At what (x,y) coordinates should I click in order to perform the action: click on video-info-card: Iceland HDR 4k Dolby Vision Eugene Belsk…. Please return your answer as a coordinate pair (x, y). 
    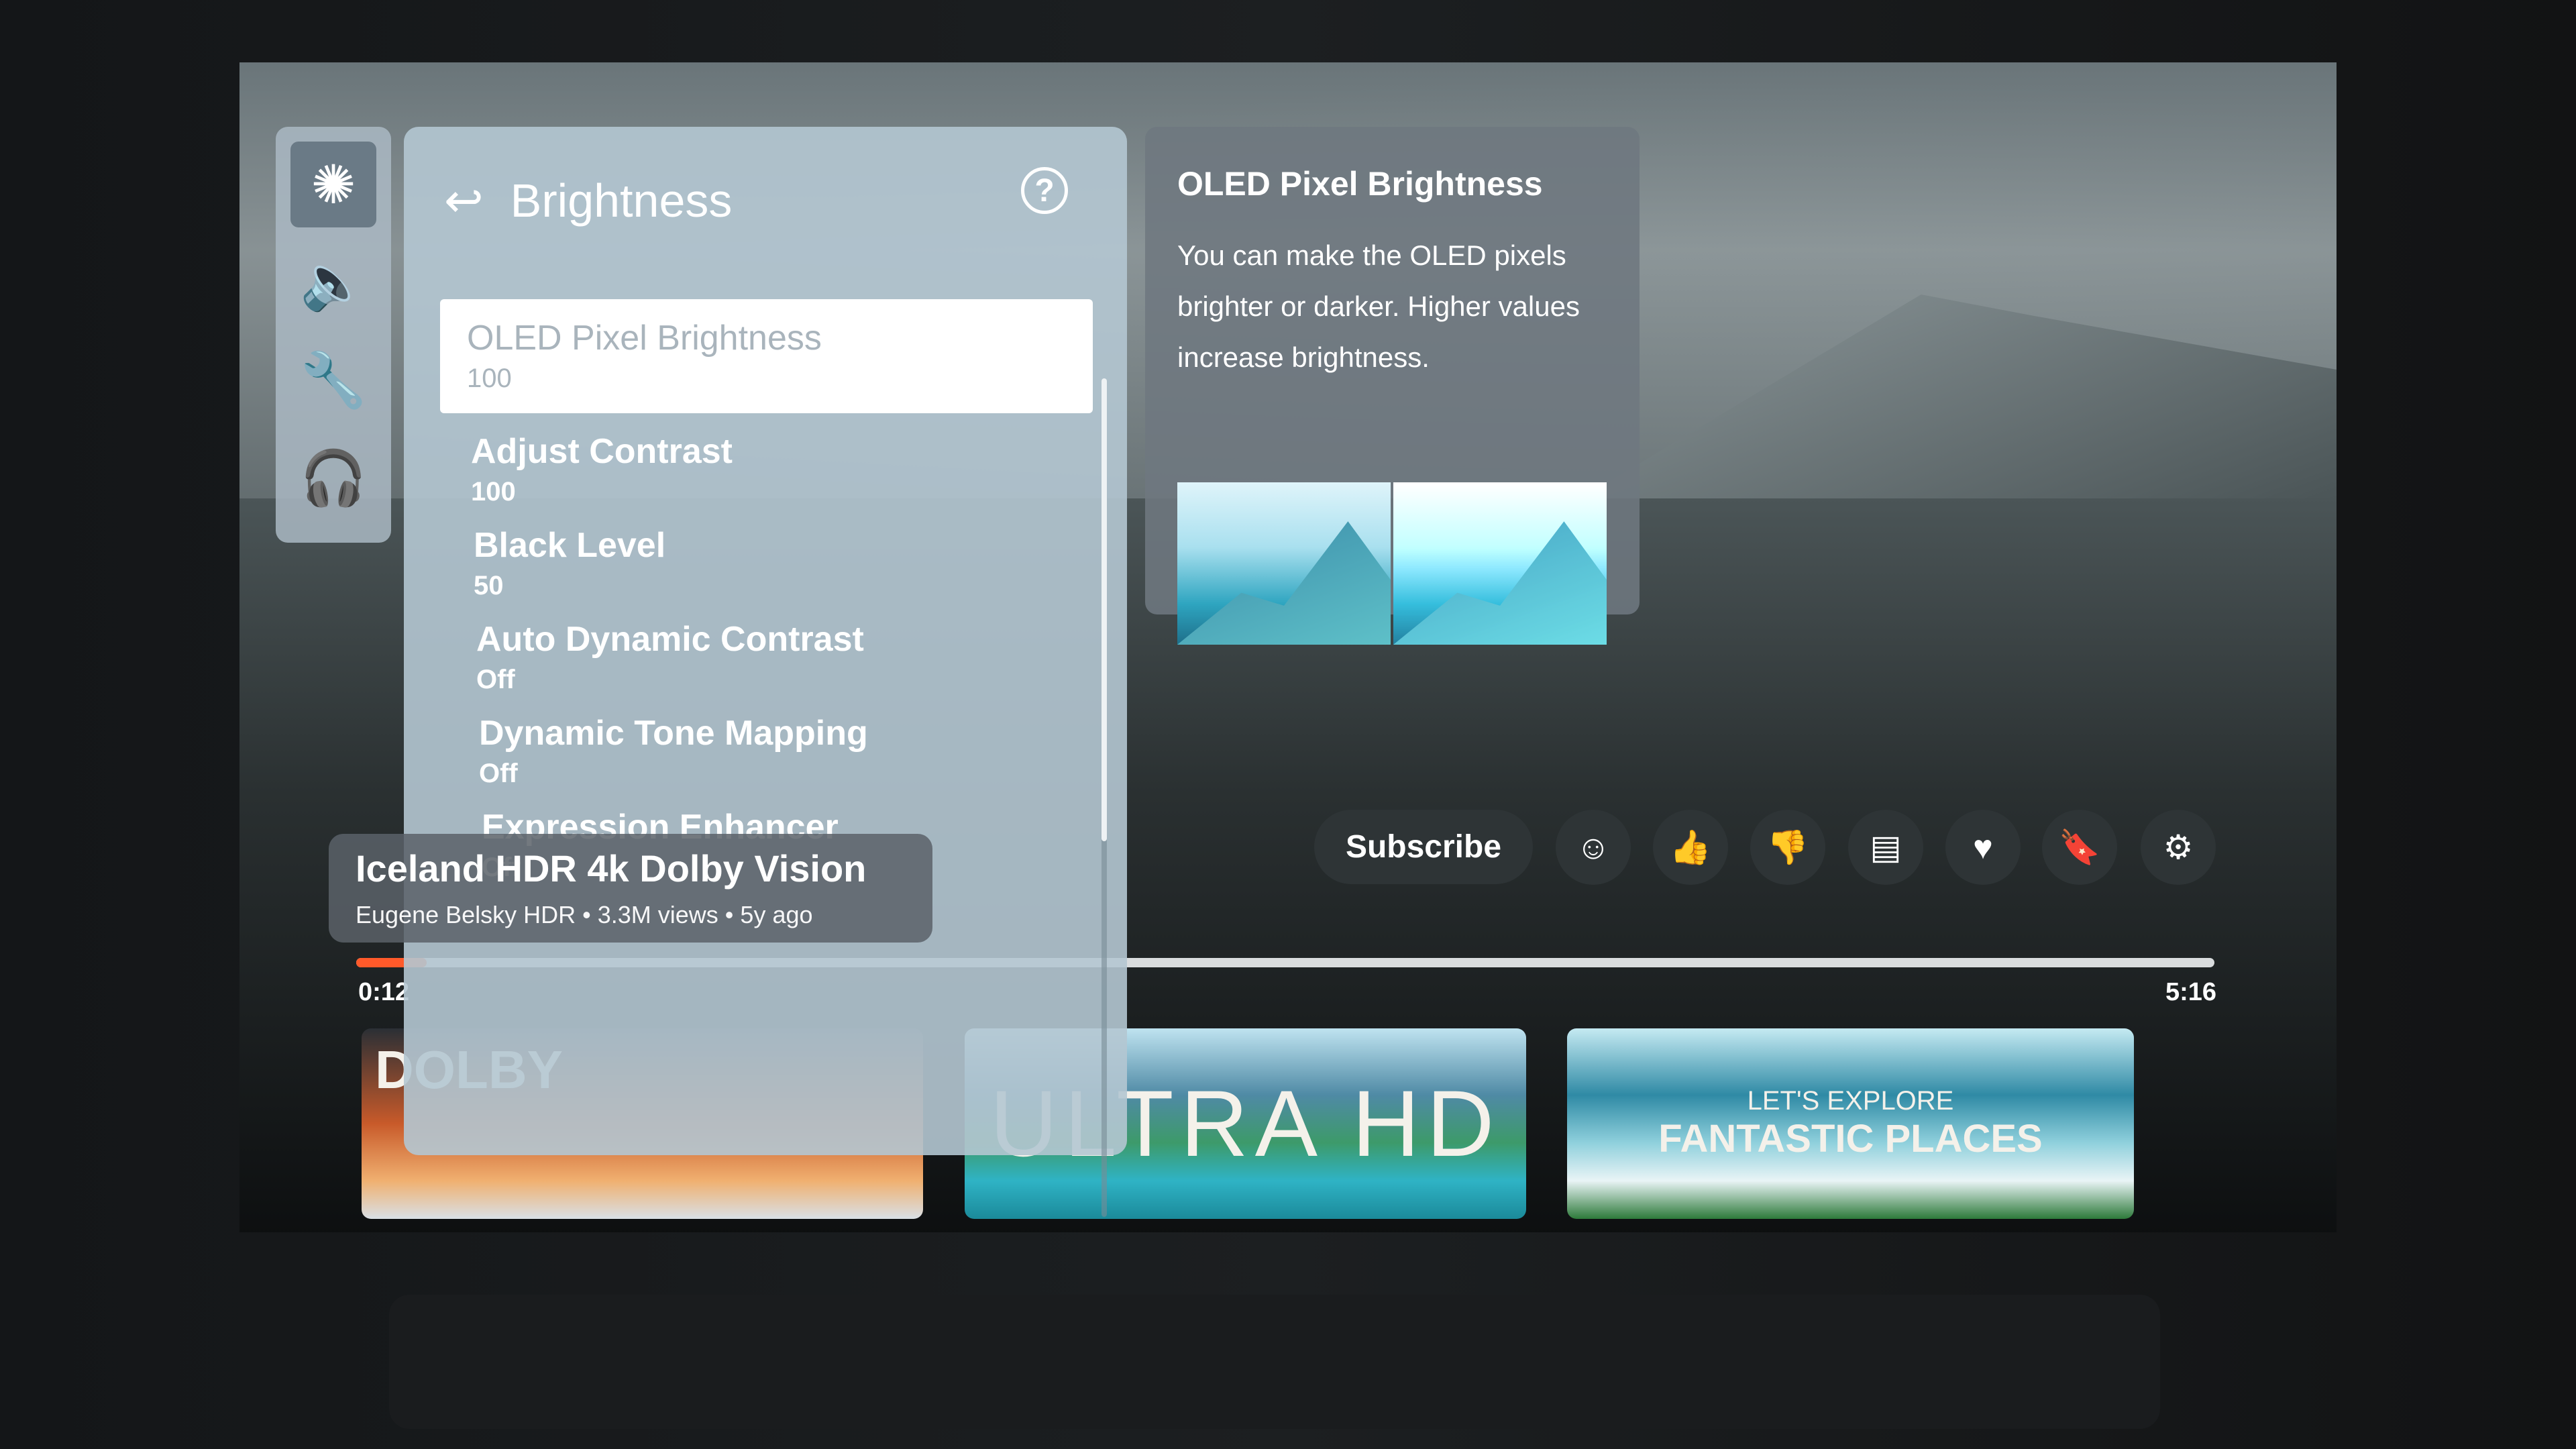
    Looking at the image, I should click on (630, 888).